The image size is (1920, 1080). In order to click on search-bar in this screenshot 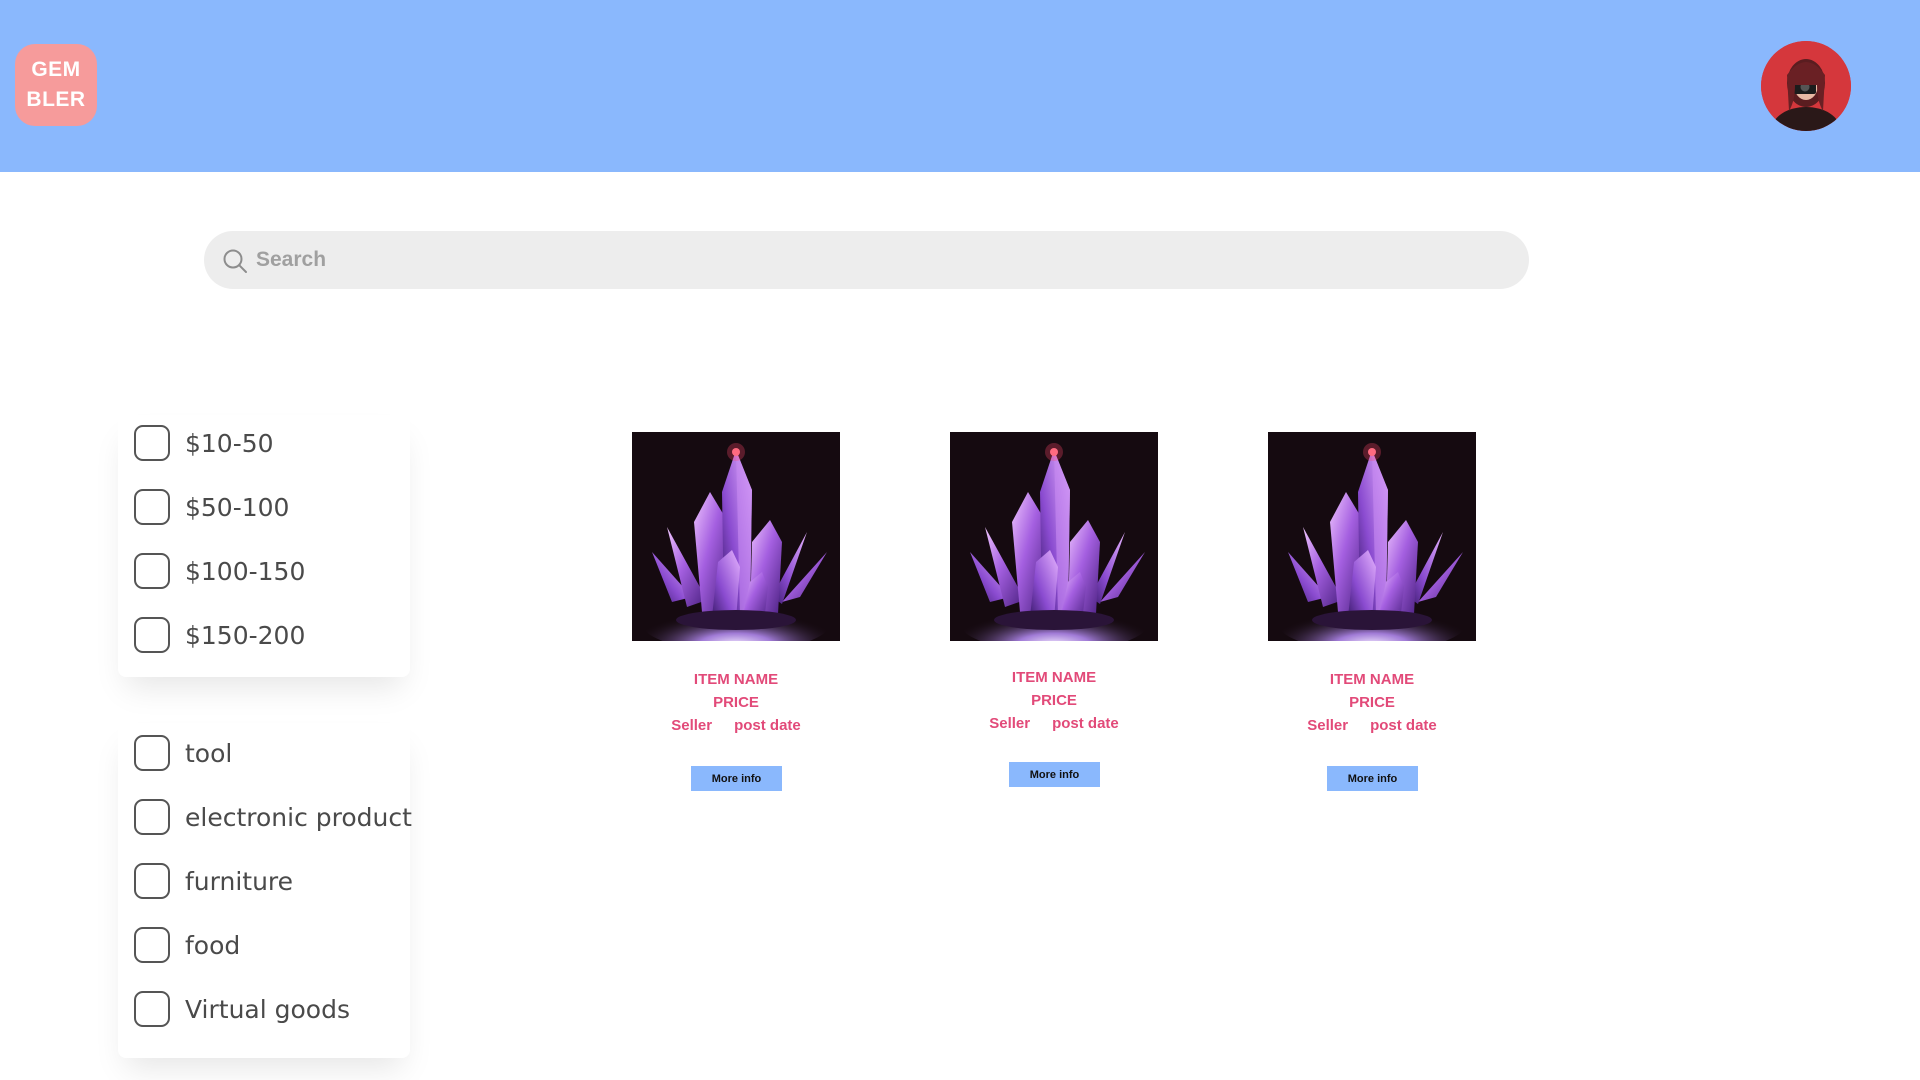, I will do `click(866, 260)`.